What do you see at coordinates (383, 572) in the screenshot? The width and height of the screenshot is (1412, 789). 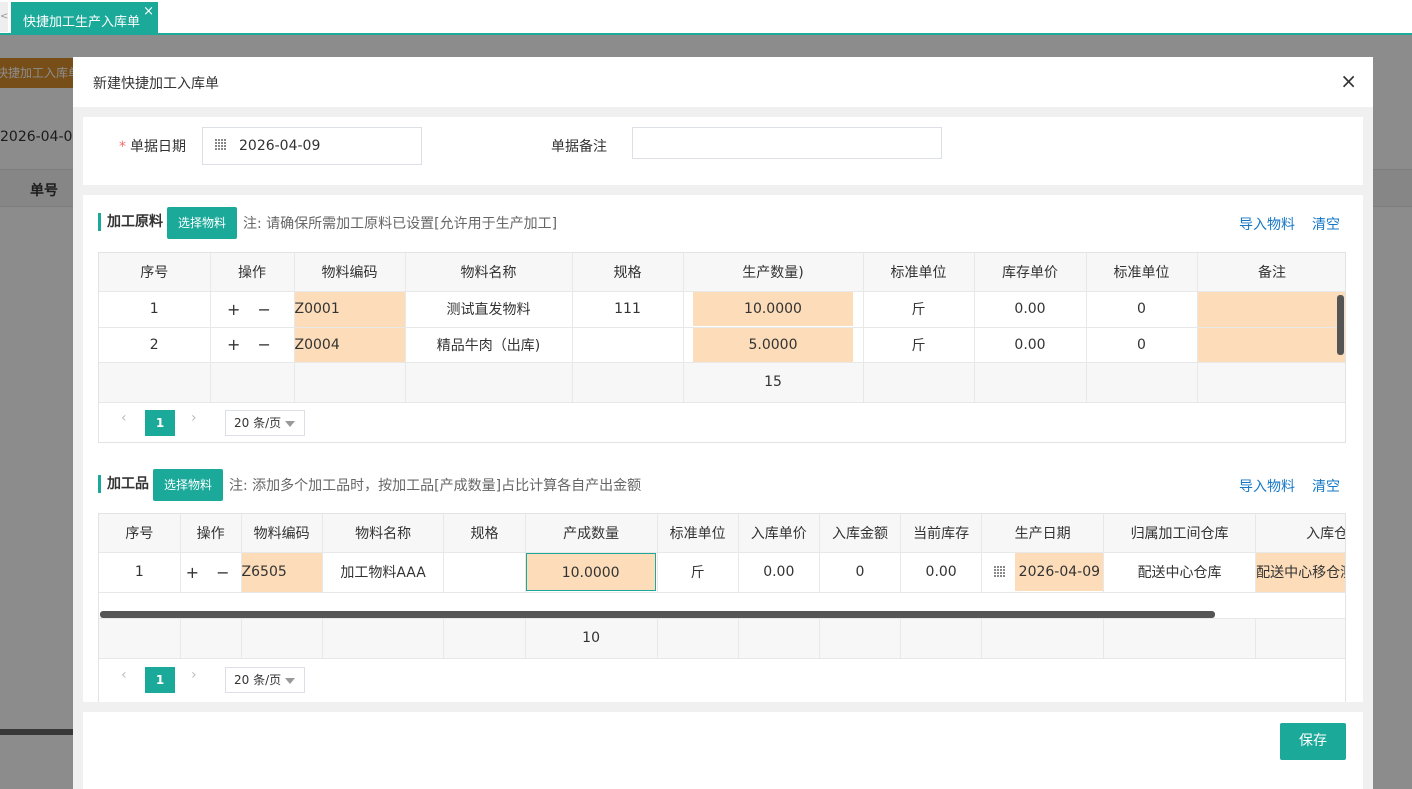 I see `material-name-cell: 加工物料AAA` at bounding box center [383, 572].